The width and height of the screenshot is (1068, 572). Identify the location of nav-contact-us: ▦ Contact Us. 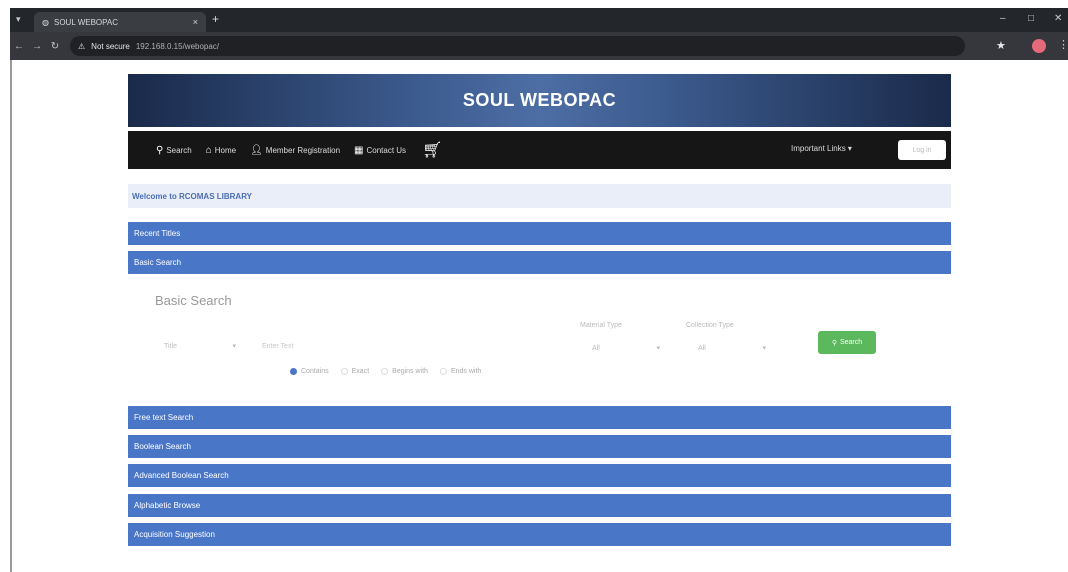
(380, 150).